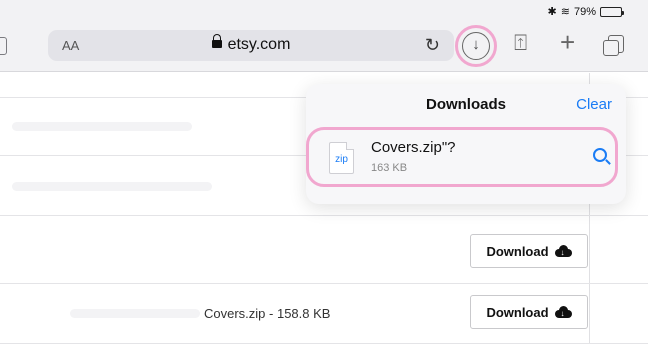  What do you see at coordinates (267, 313) in the screenshot?
I see `file-label: Covers.zip - 158.8 KB` at bounding box center [267, 313].